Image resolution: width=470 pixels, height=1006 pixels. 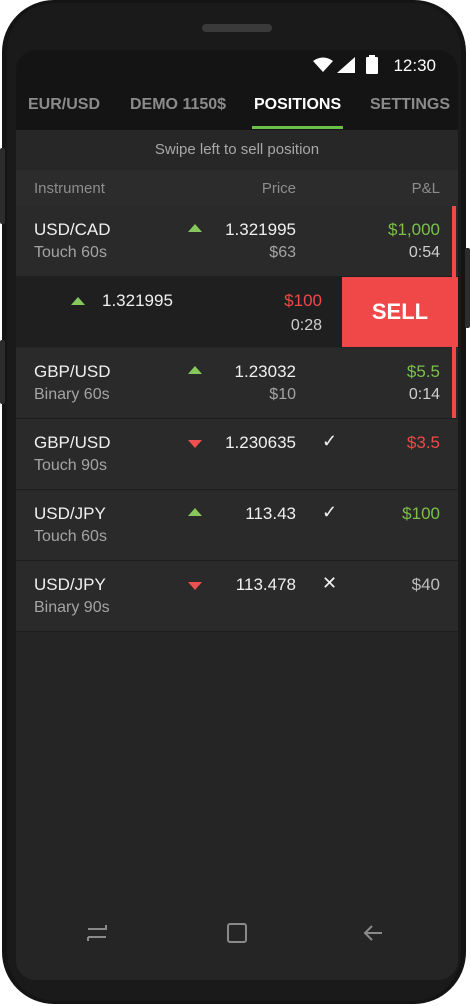 I want to click on status-bar: 12:30, so click(x=237, y=65).